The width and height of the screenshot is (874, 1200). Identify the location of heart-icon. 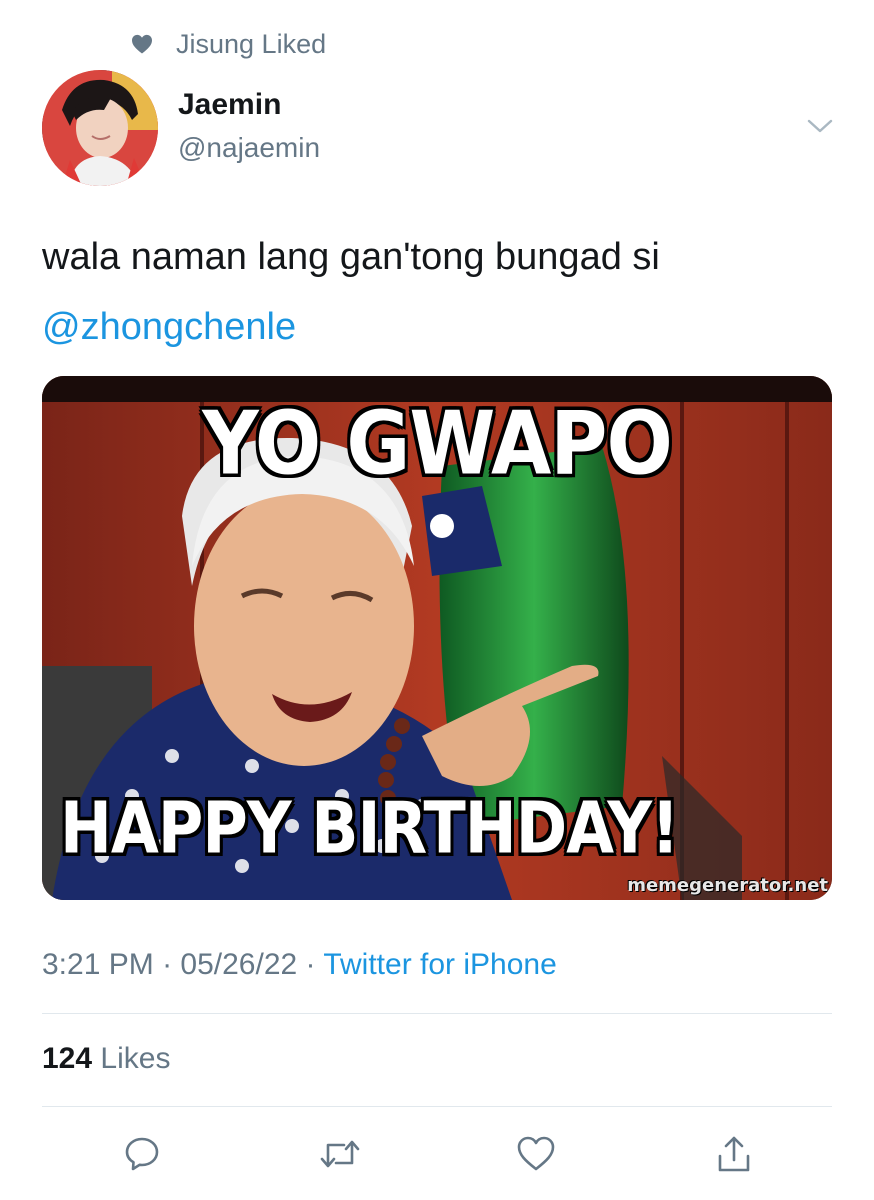
(142, 44).